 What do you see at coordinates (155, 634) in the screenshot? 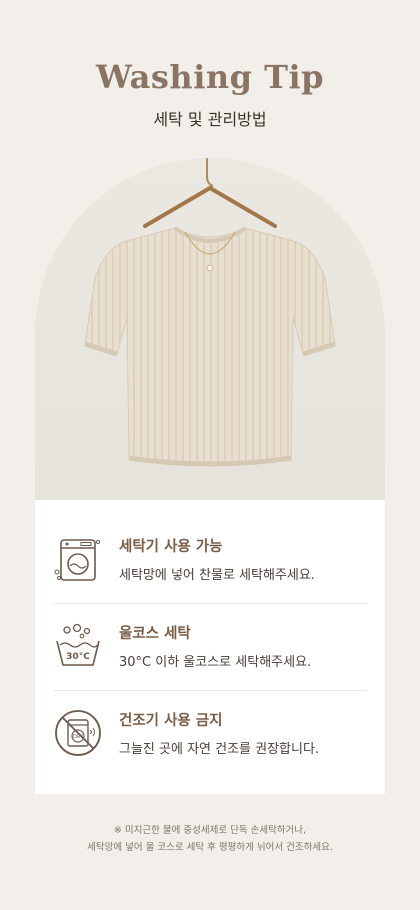
I see `care-item-title: 울코스 세탁` at bounding box center [155, 634].